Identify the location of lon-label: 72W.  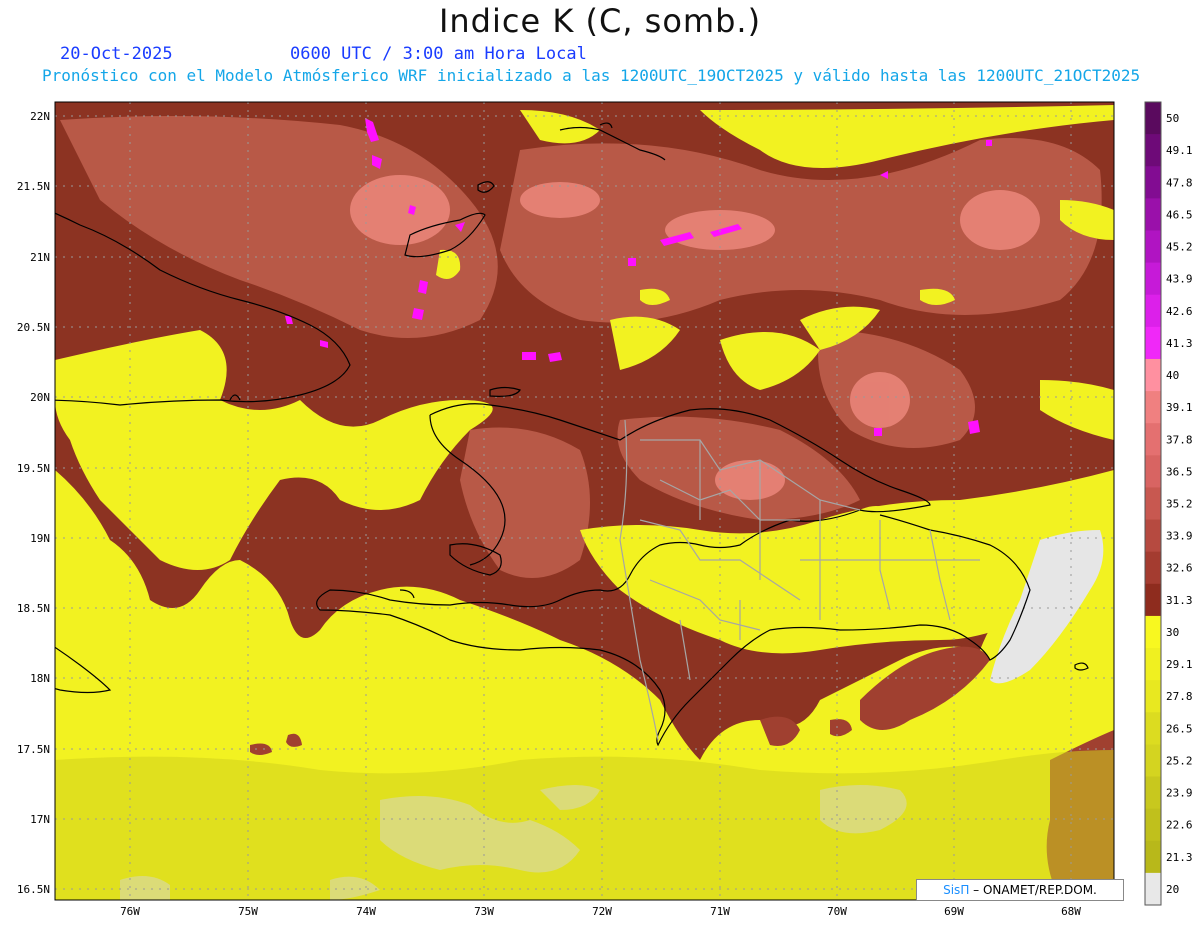
(602, 911).